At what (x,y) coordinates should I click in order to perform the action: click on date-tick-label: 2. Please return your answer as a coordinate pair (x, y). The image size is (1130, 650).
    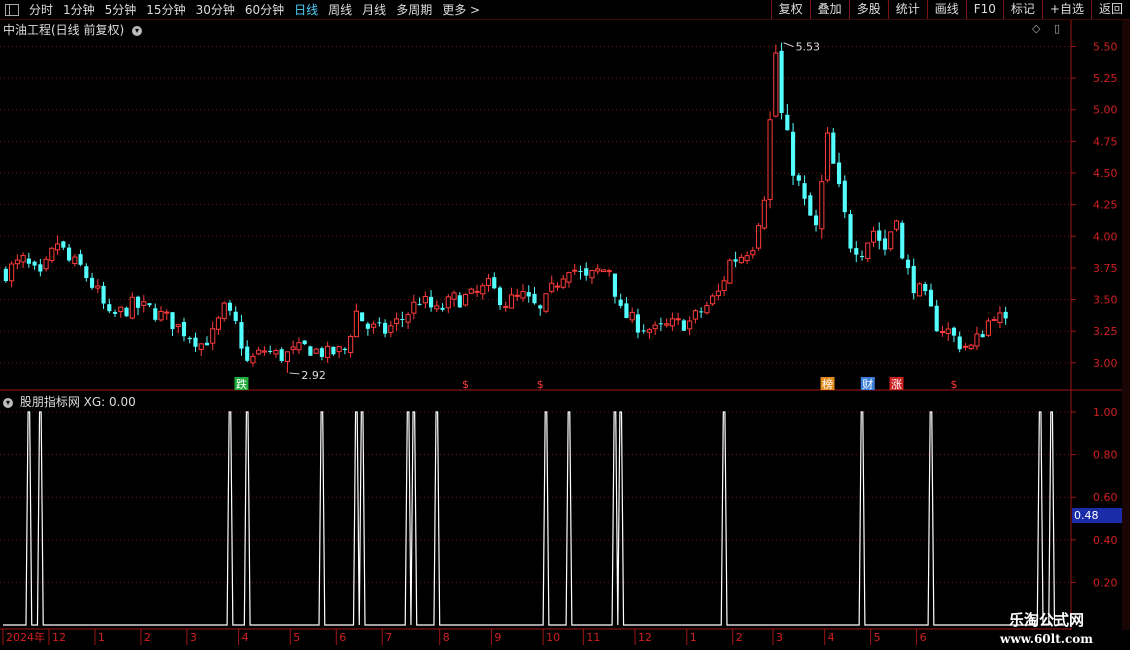
    Looking at the image, I should click on (147, 637).